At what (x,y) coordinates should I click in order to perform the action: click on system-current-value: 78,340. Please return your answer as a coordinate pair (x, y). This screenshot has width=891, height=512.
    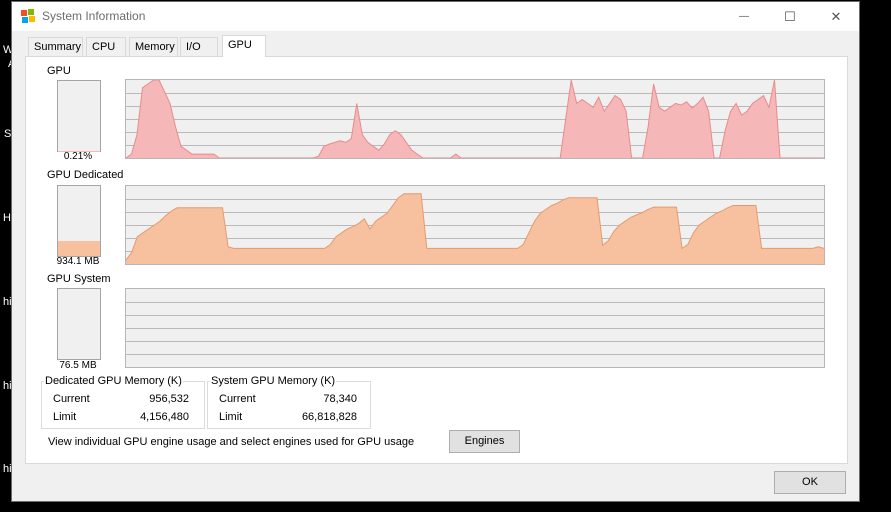
    Looking at the image, I should click on (340, 399).